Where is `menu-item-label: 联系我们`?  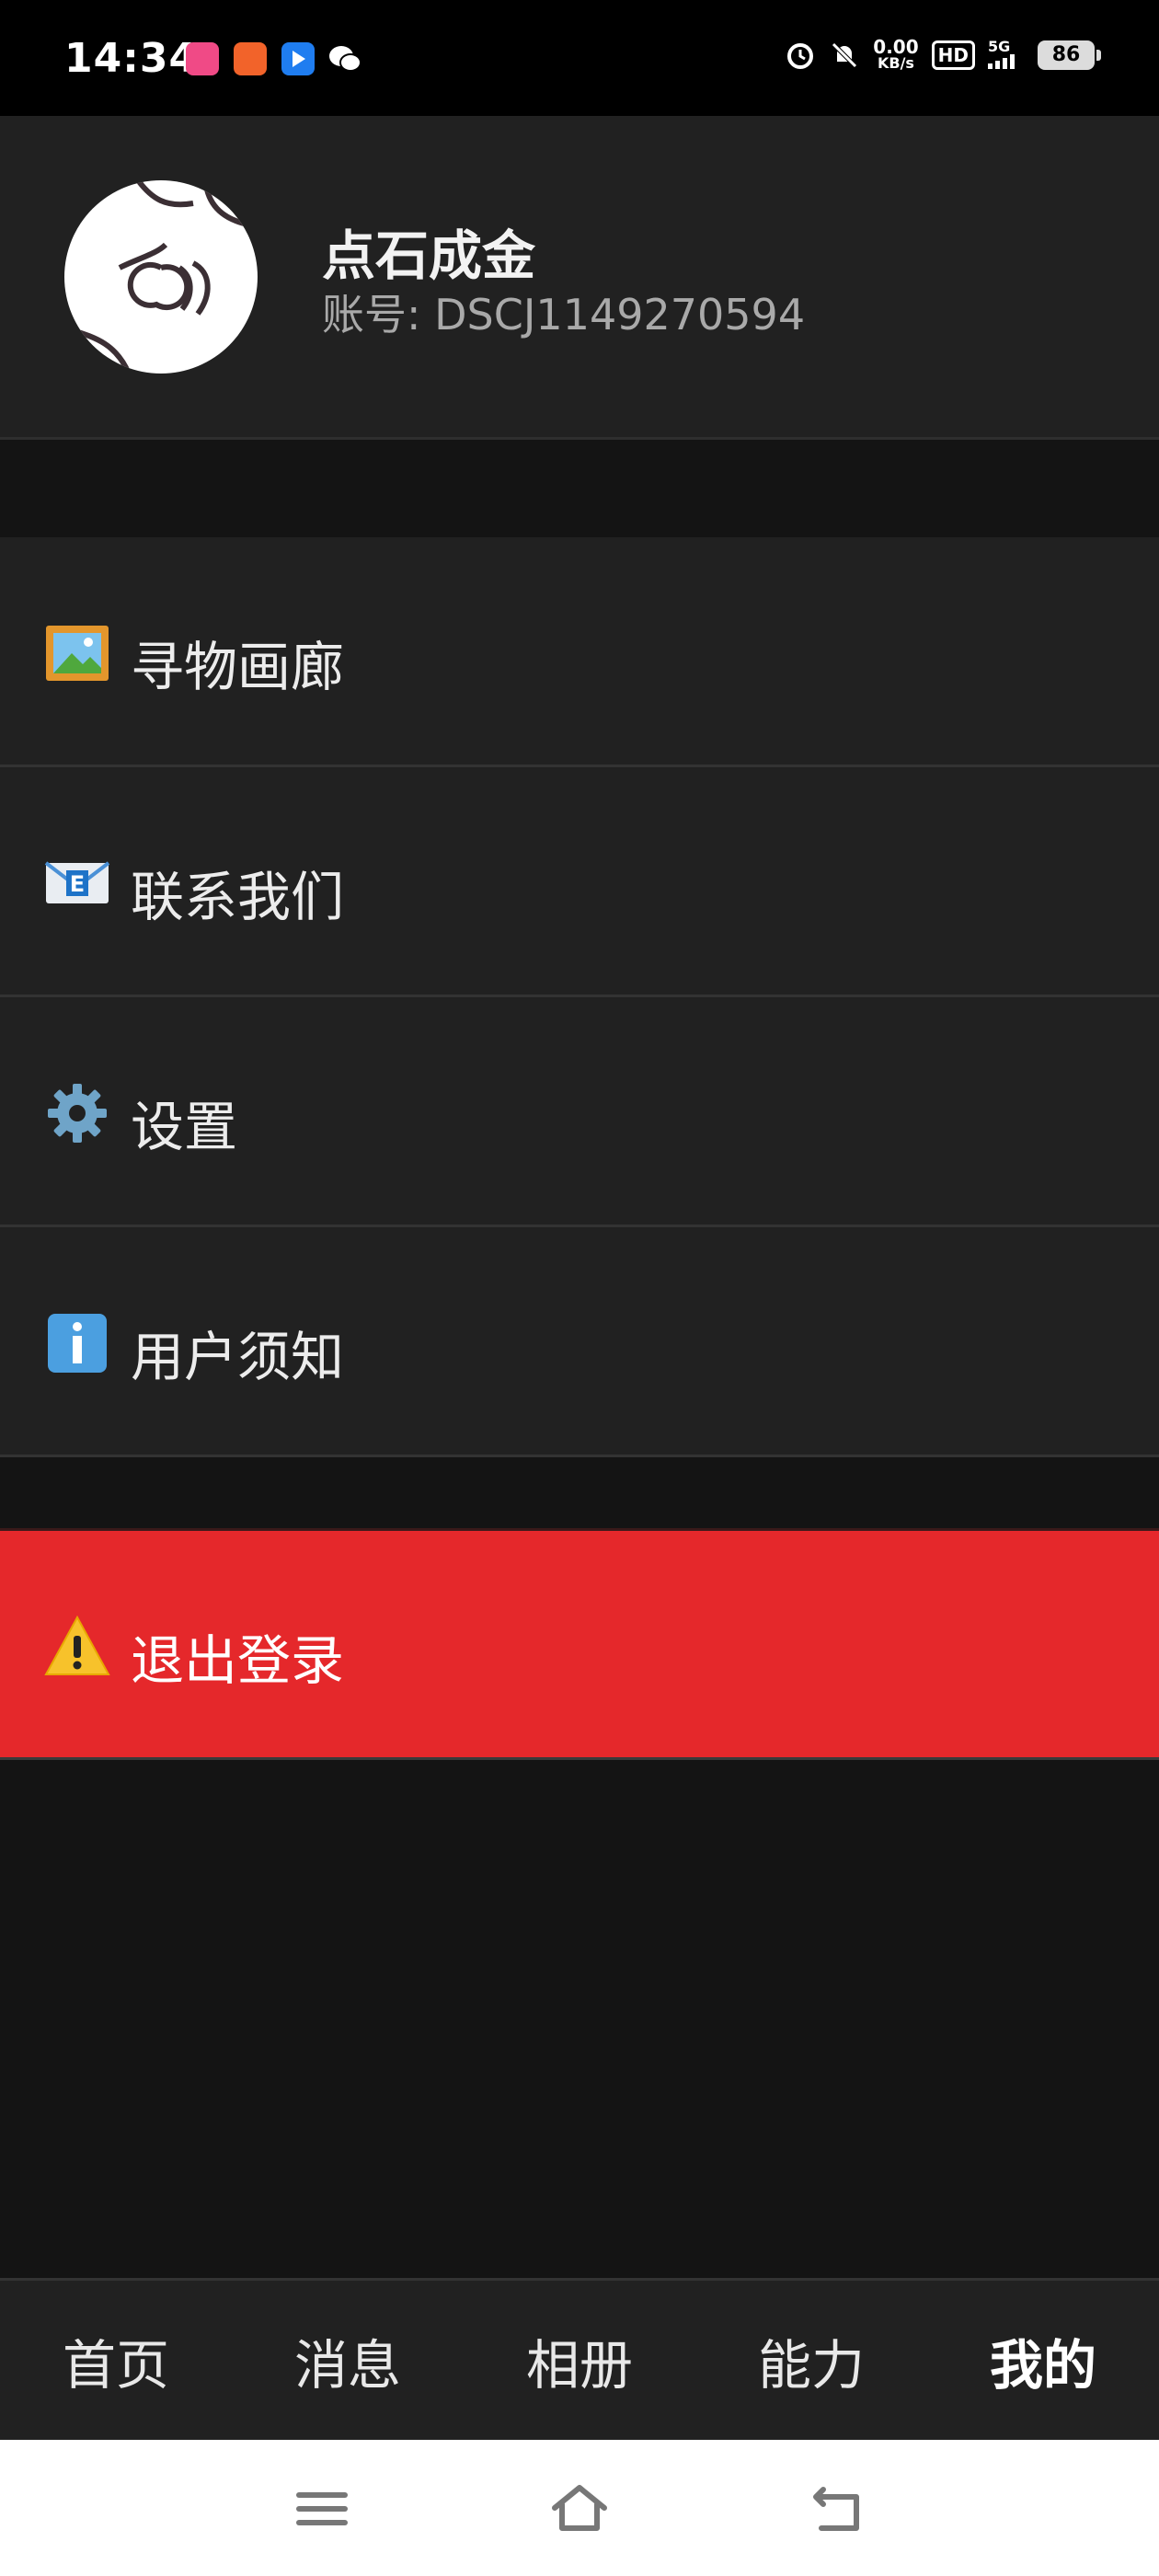
menu-item-label: 联系我们 is located at coordinates (238, 897).